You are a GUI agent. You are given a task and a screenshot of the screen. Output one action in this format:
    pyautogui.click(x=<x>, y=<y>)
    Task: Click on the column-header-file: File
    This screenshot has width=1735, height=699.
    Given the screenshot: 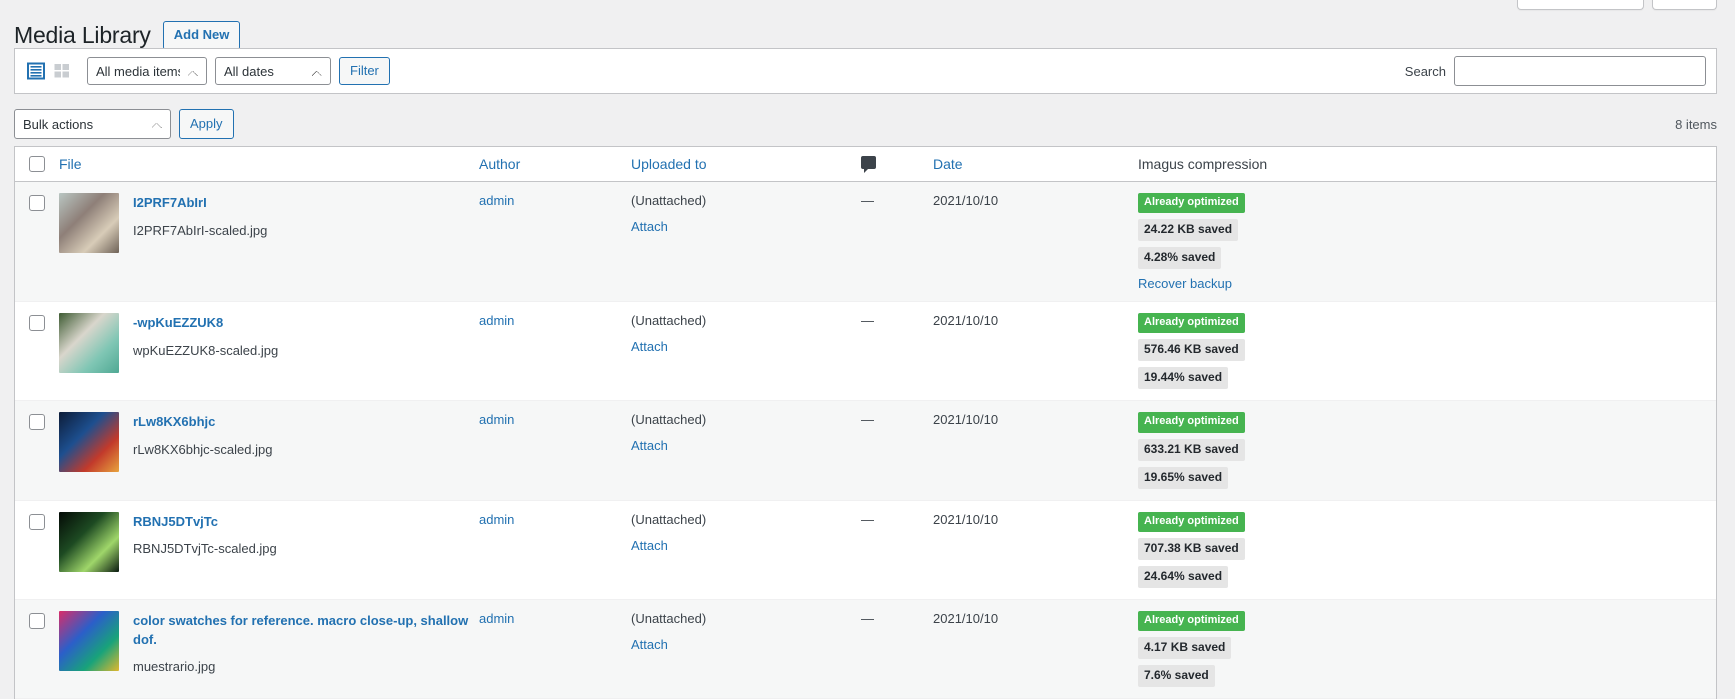 What is the action you would take?
    pyautogui.click(x=269, y=164)
    